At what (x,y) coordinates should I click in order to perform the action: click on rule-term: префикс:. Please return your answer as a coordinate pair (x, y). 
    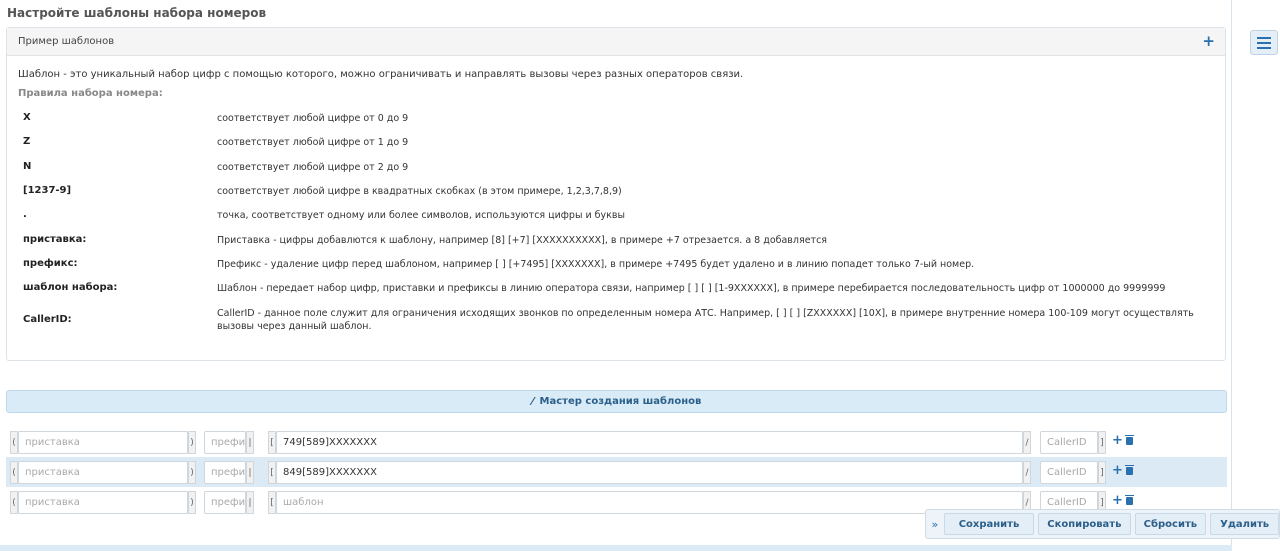
    Looking at the image, I should click on (50, 263).